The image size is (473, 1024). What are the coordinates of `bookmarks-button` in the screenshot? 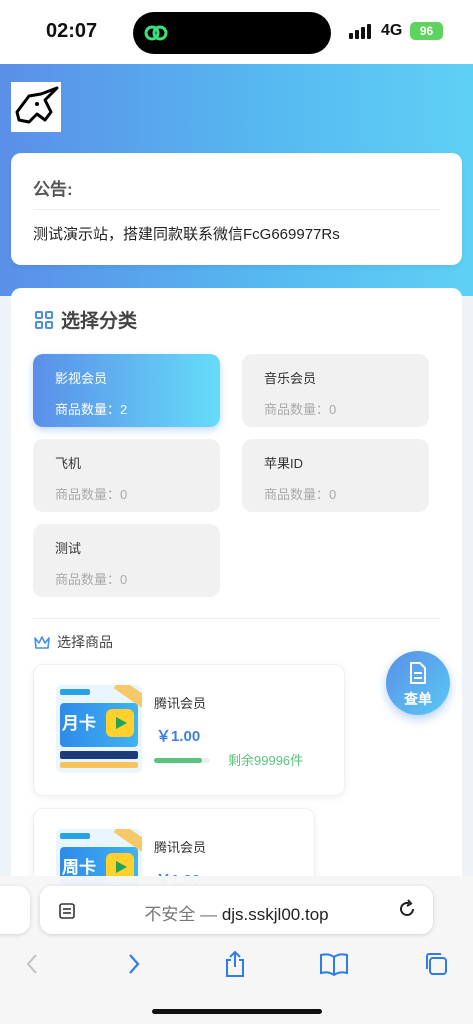 It's located at (334, 964).